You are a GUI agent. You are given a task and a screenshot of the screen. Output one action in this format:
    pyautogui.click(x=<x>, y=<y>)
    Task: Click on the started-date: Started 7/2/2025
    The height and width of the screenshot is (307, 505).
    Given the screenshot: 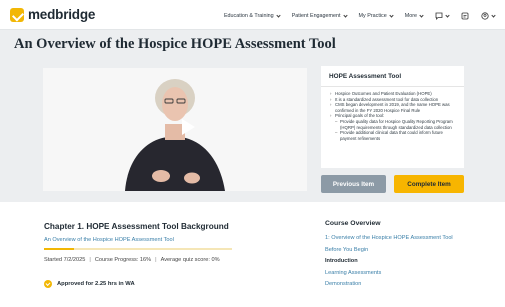 What is the action you would take?
    pyautogui.click(x=65, y=260)
    